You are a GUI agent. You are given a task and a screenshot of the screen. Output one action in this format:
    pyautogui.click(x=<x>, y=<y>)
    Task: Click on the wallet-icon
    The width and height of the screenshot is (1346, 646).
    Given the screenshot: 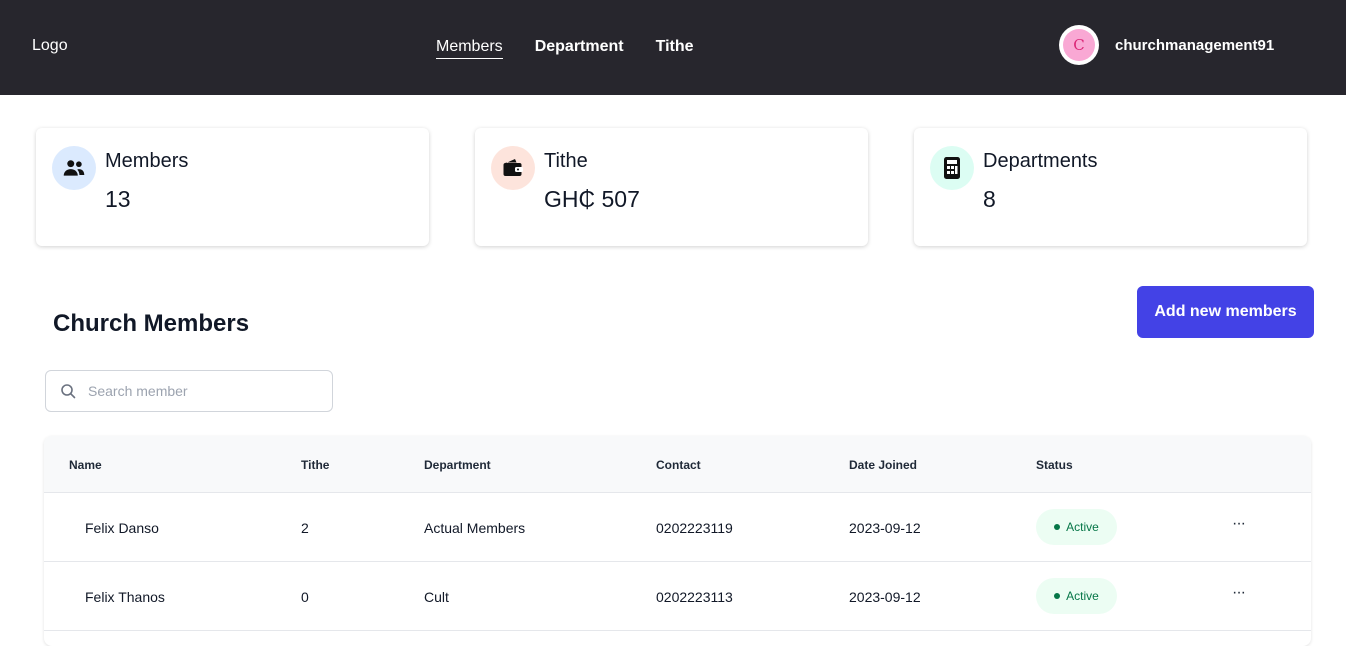 What is the action you would take?
    pyautogui.click(x=513, y=168)
    